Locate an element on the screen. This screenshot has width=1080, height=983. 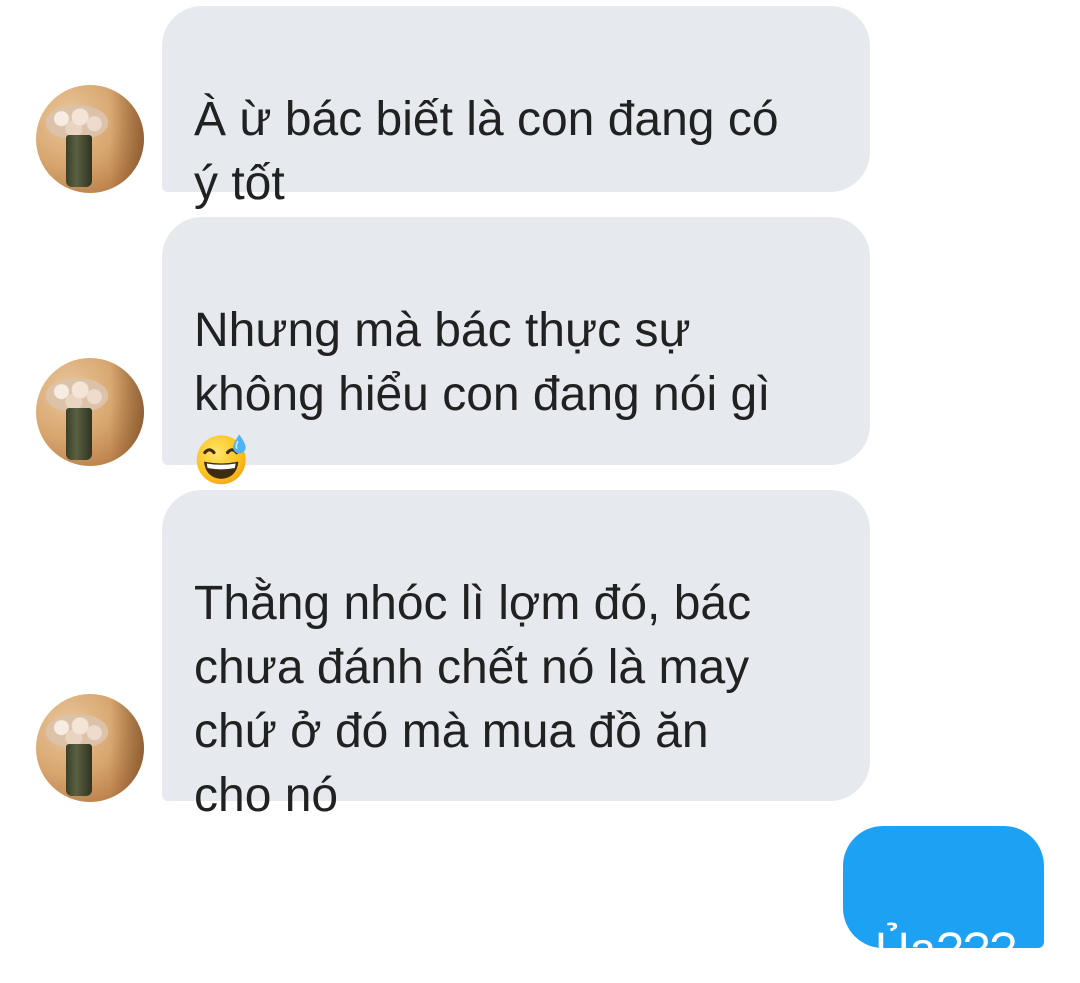
message-text: À ừ bác biết là con đang có ý tốt is located at coordinates (486, 151).